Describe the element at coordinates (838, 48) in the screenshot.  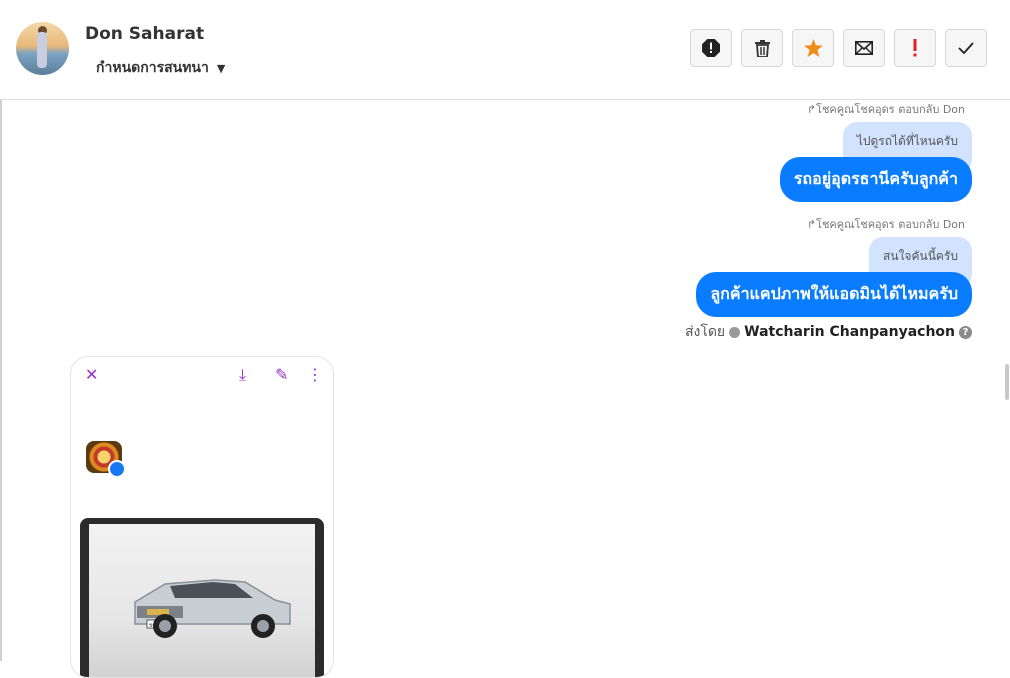
I see `action-toolbar` at that location.